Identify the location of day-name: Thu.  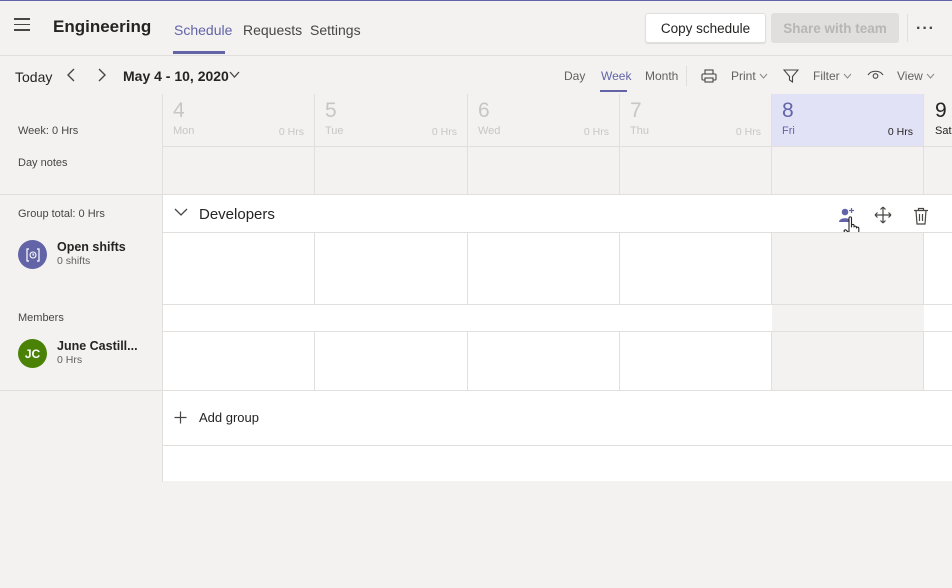
(639, 131).